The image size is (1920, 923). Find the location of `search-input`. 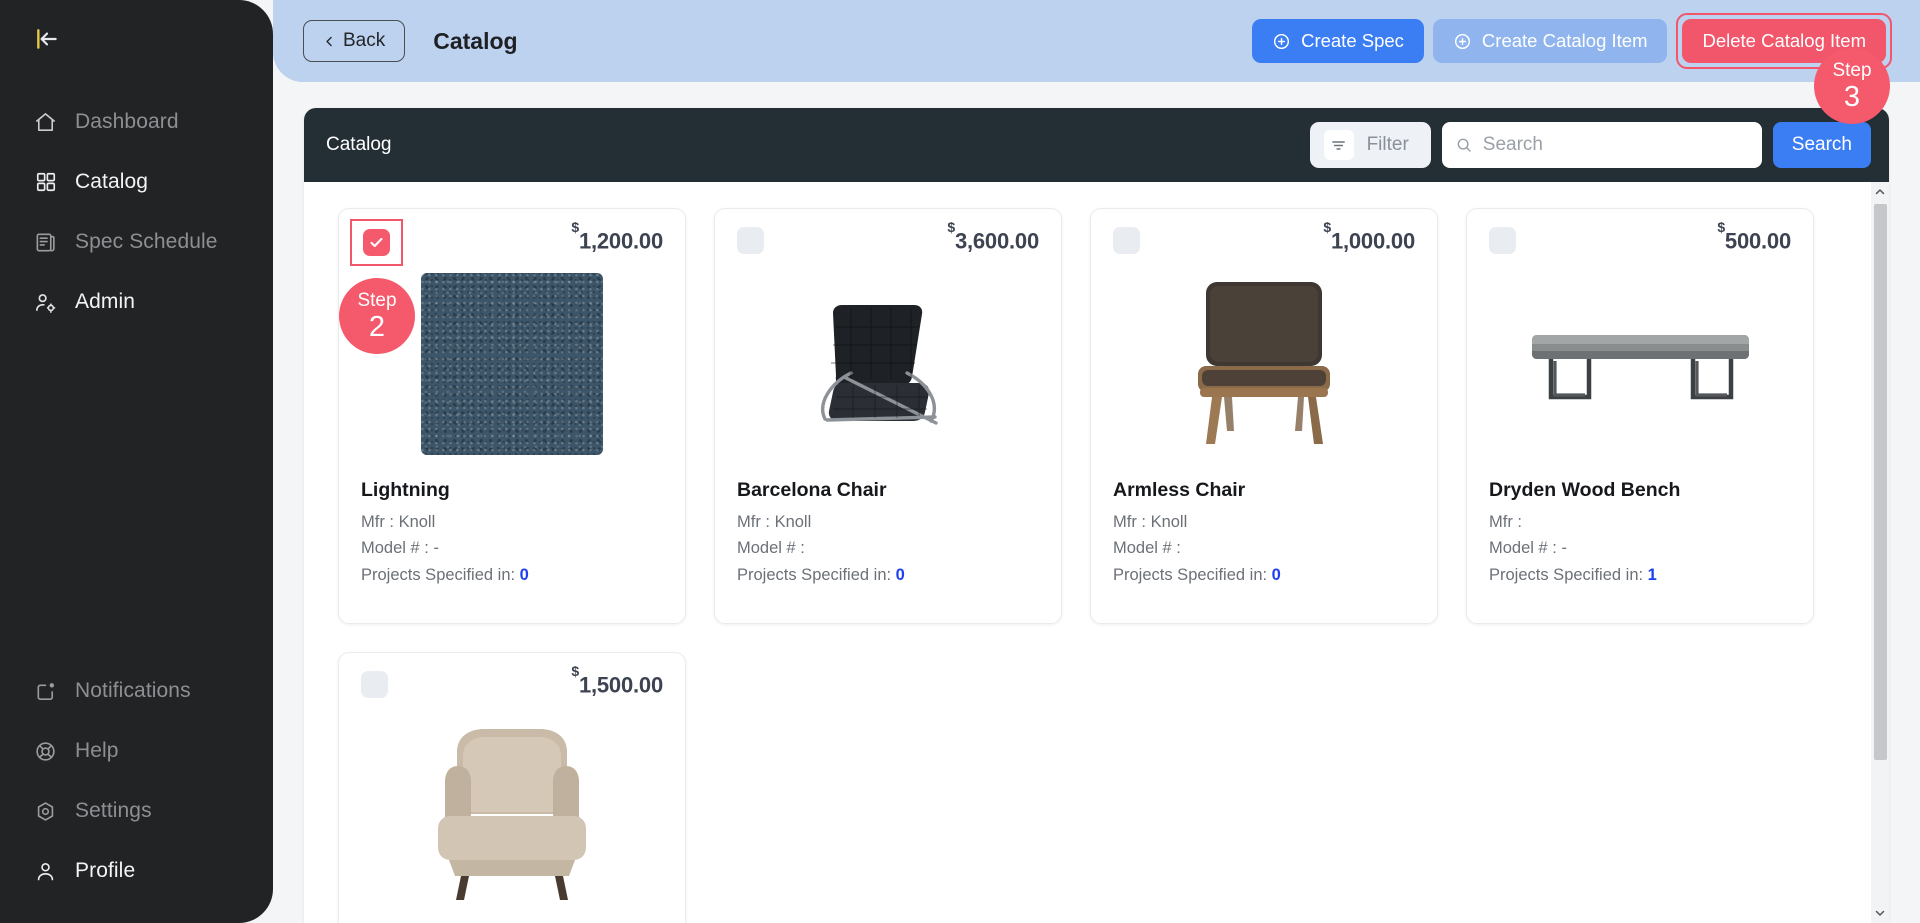

search-input is located at coordinates (1615, 145).